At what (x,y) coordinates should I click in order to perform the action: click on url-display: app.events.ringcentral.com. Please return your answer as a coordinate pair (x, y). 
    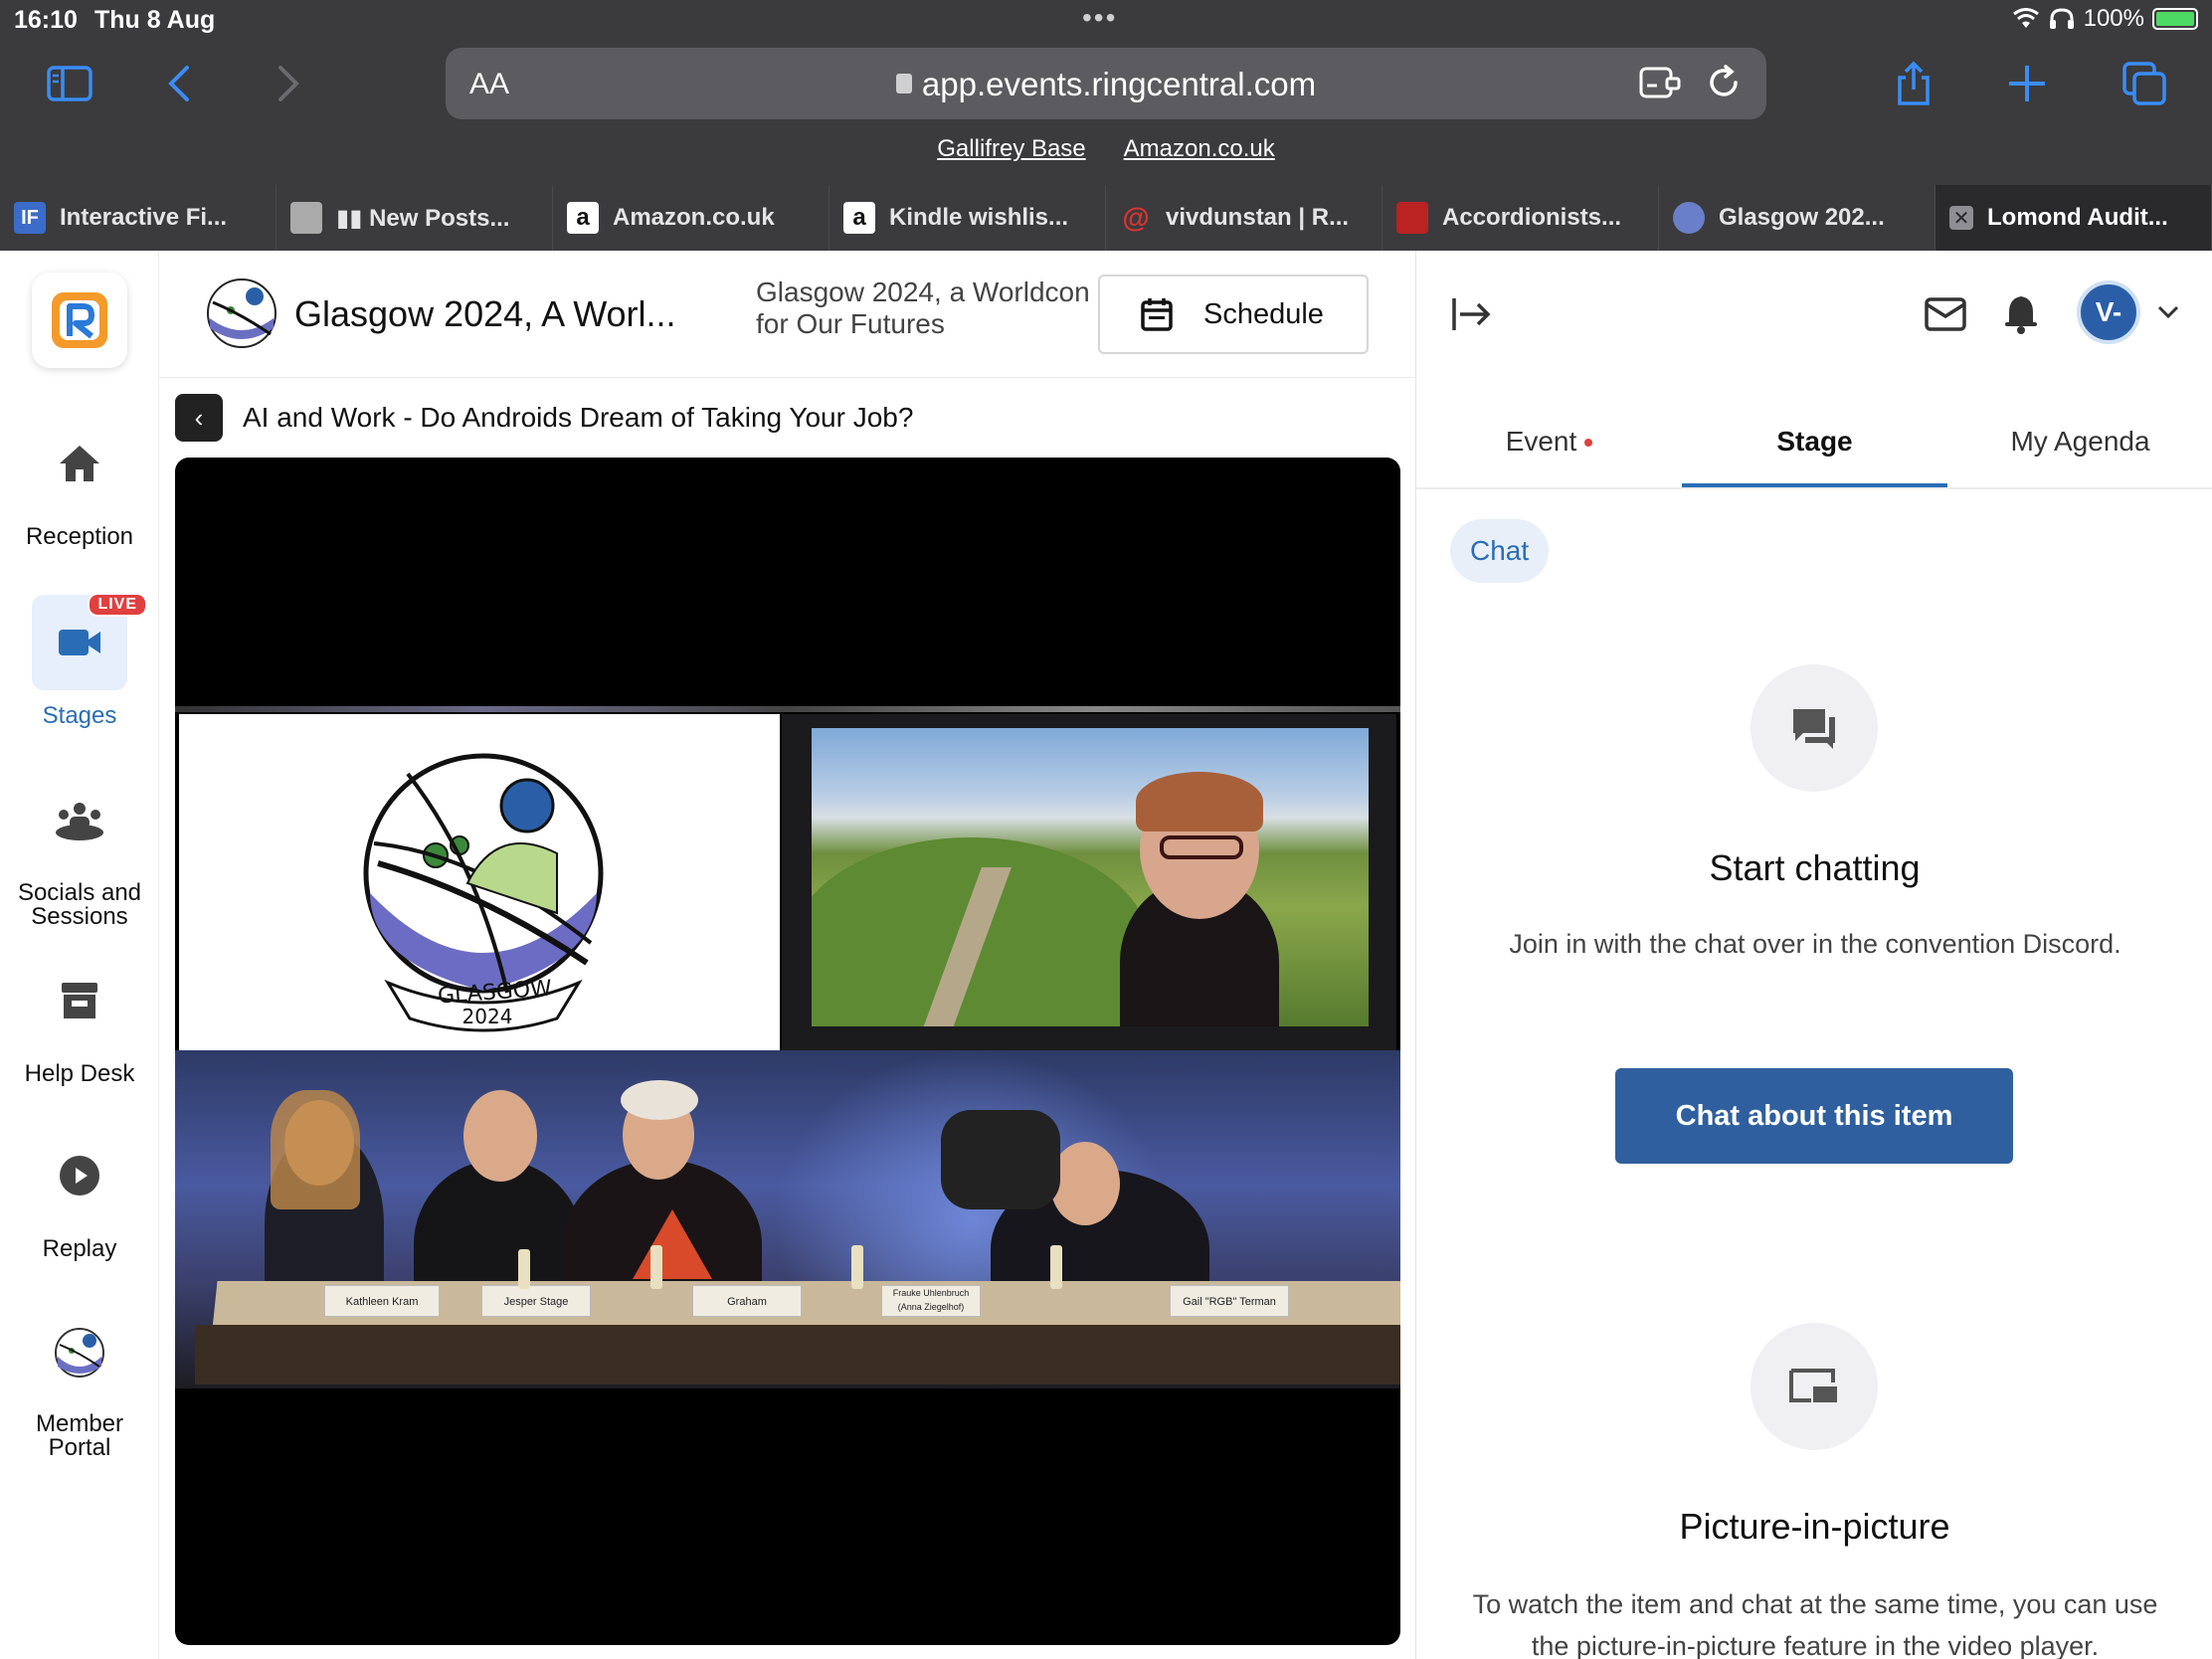
    Looking at the image, I should click on (1106, 84).